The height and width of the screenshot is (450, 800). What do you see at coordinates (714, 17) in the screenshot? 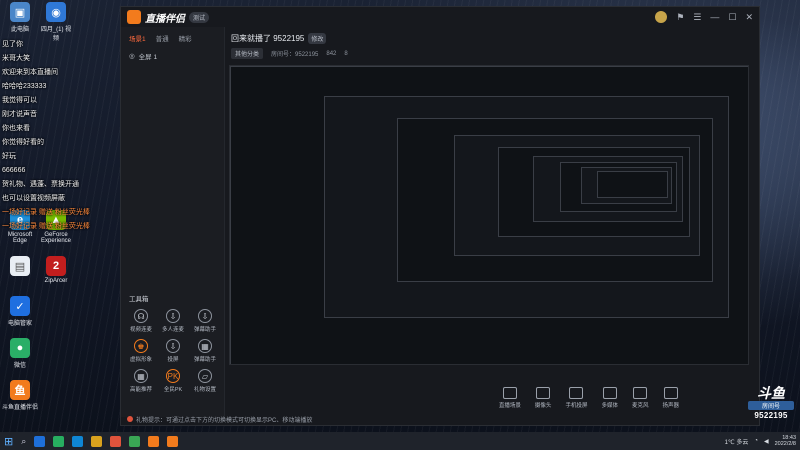
I see `minimize-icon: —` at bounding box center [714, 17].